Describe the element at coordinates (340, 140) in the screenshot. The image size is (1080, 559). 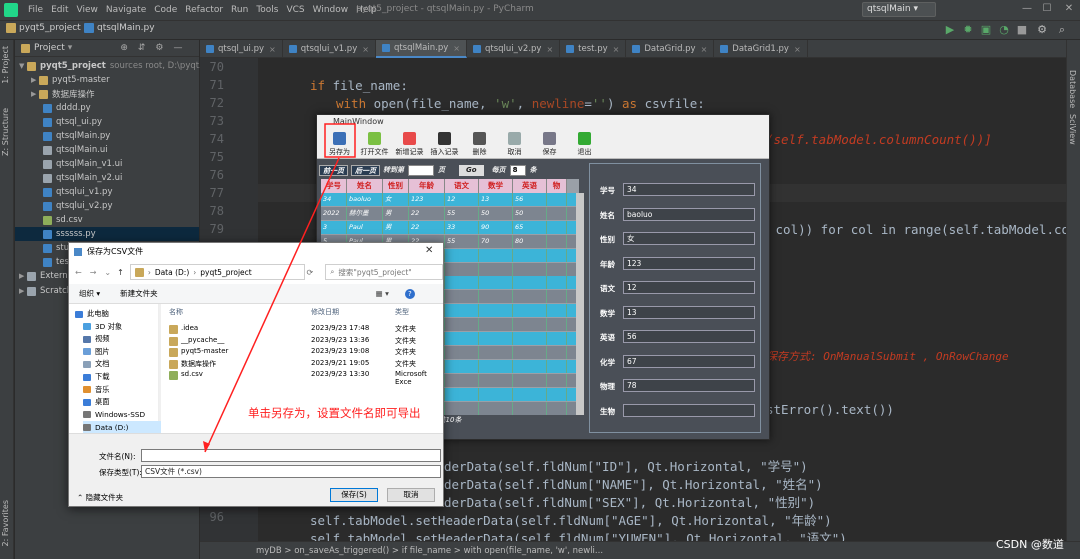
I see `highlight-box` at that location.